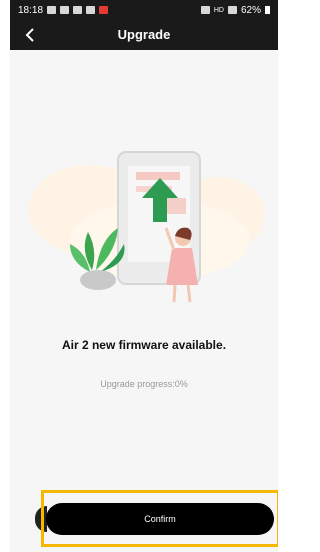  I want to click on status-time: 18:18, so click(31, 10).